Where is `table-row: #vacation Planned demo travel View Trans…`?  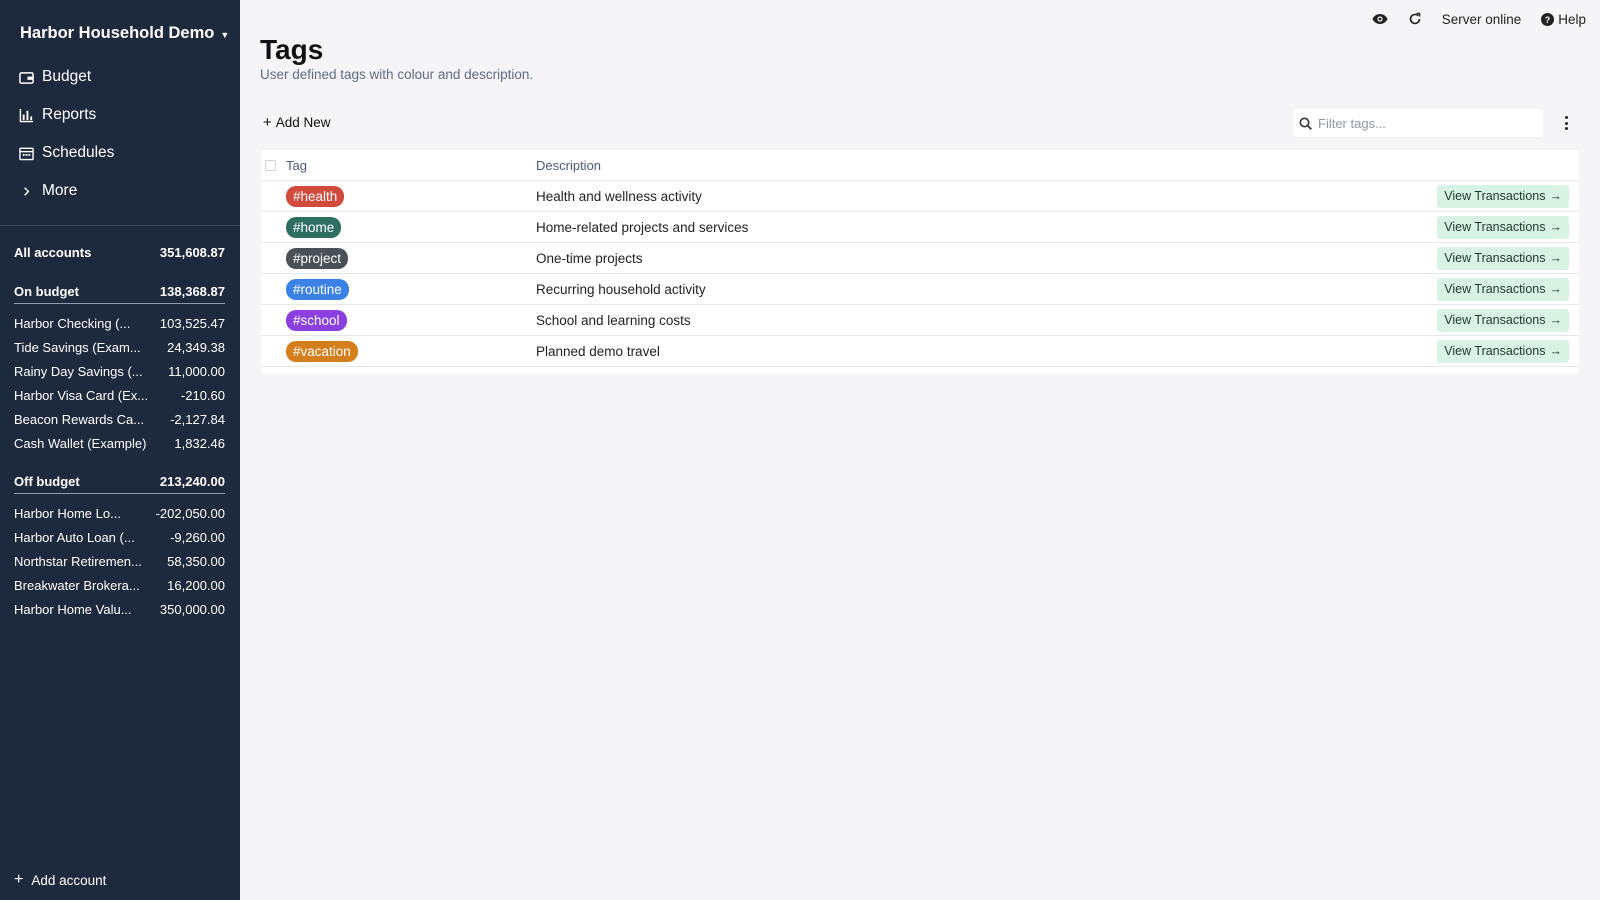
table-row: #vacation Planned demo travel View Trans… is located at coordinates (920, 351).